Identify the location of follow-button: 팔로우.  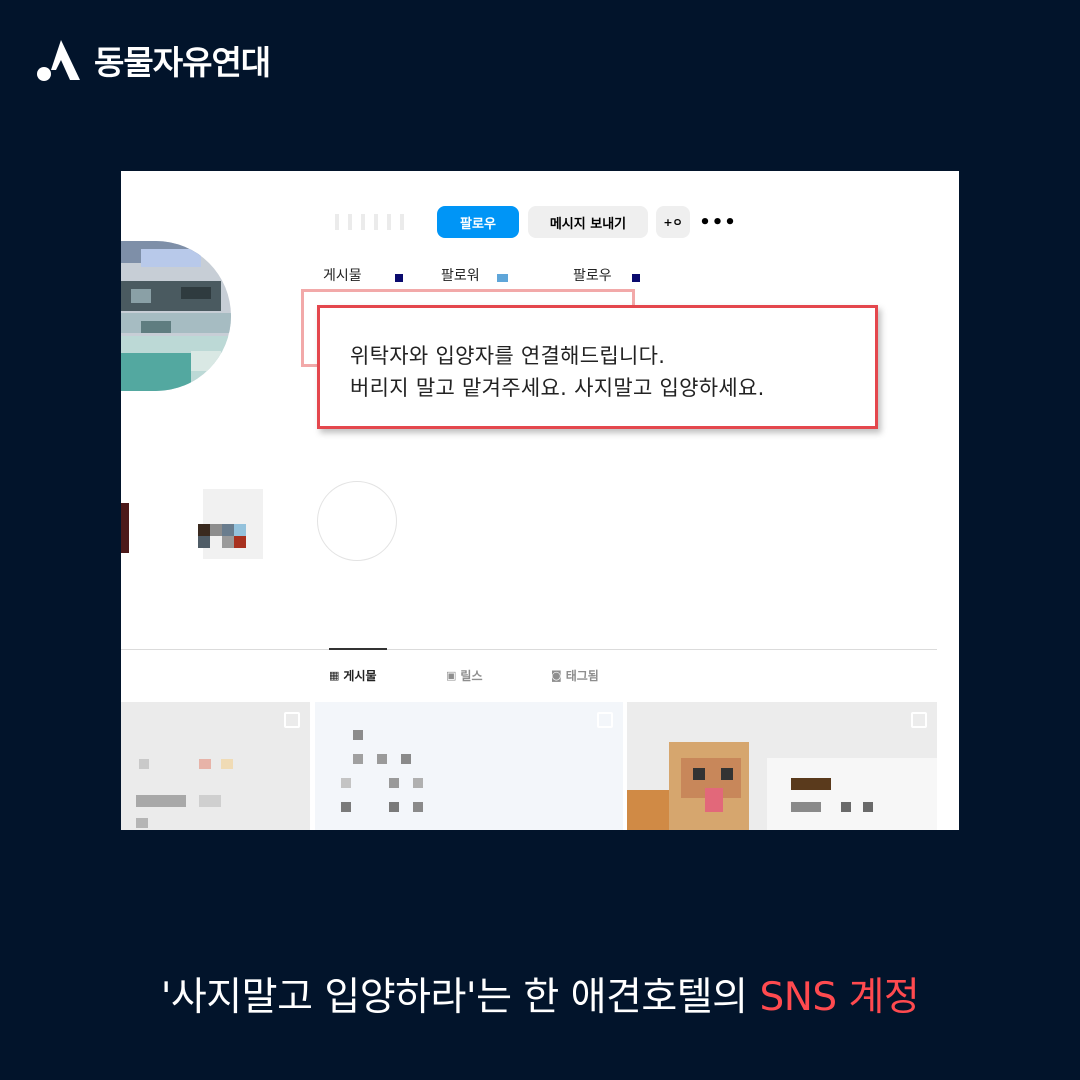
(478, 222).